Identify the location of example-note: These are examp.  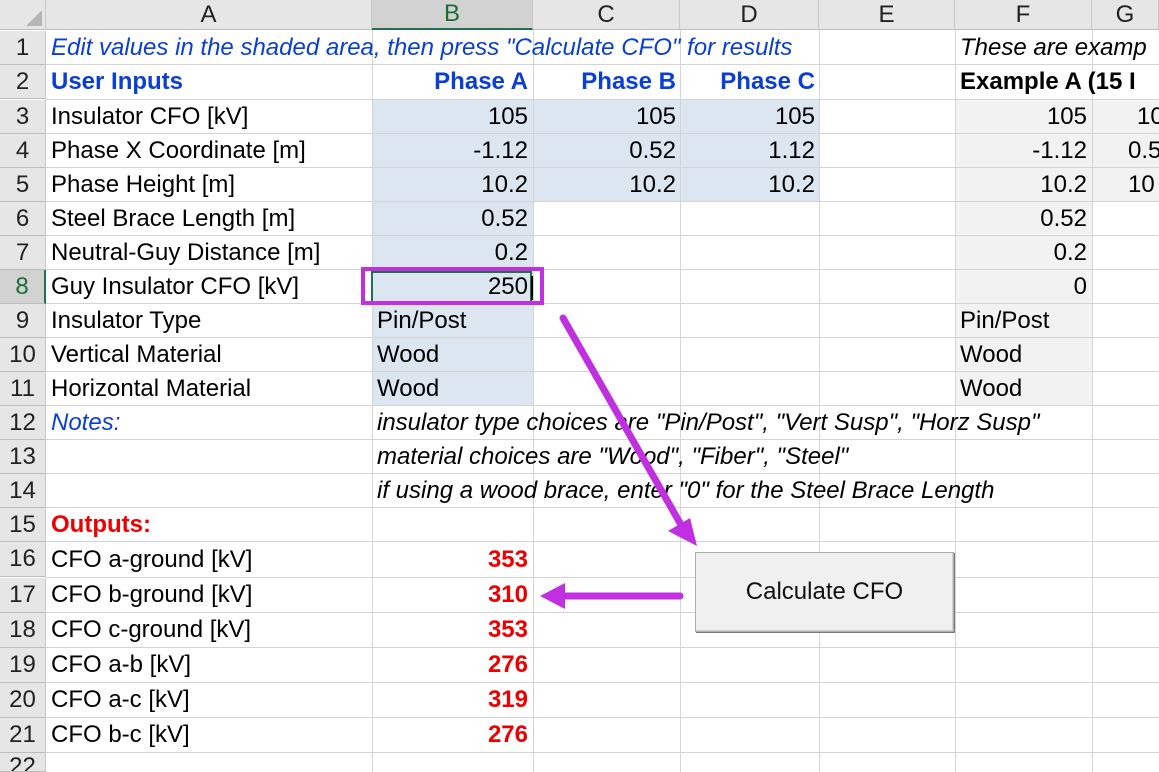
(1059, 48).